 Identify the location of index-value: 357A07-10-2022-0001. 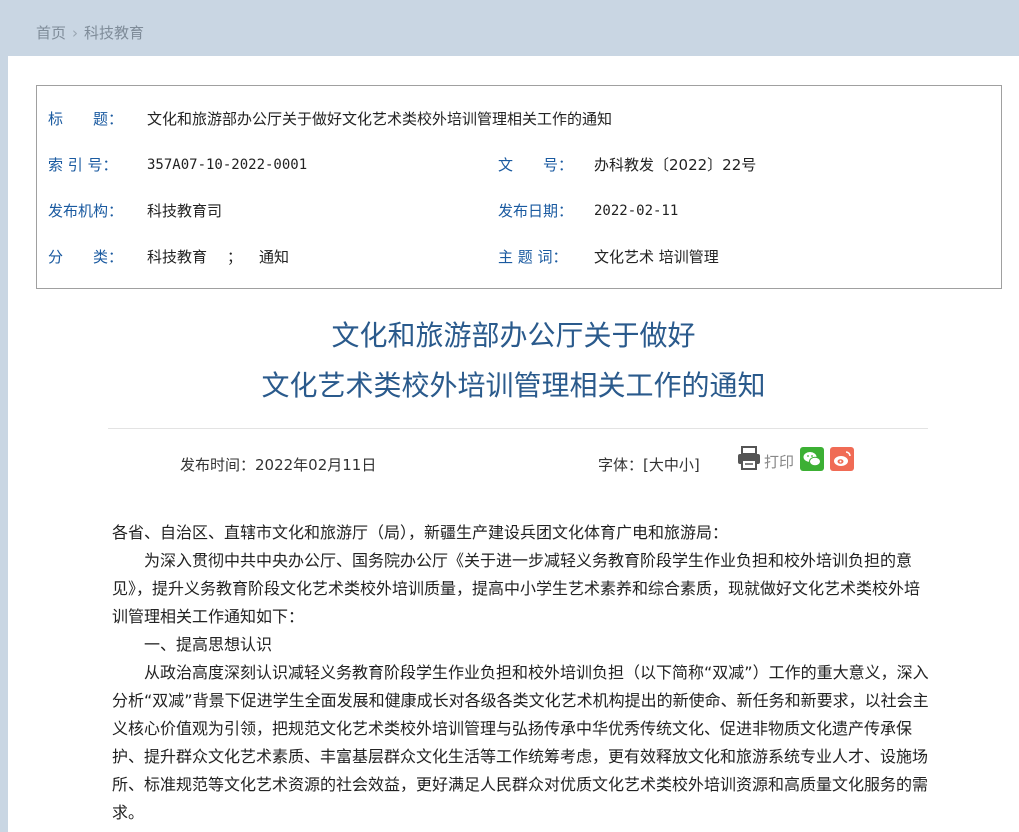
(227, 165).